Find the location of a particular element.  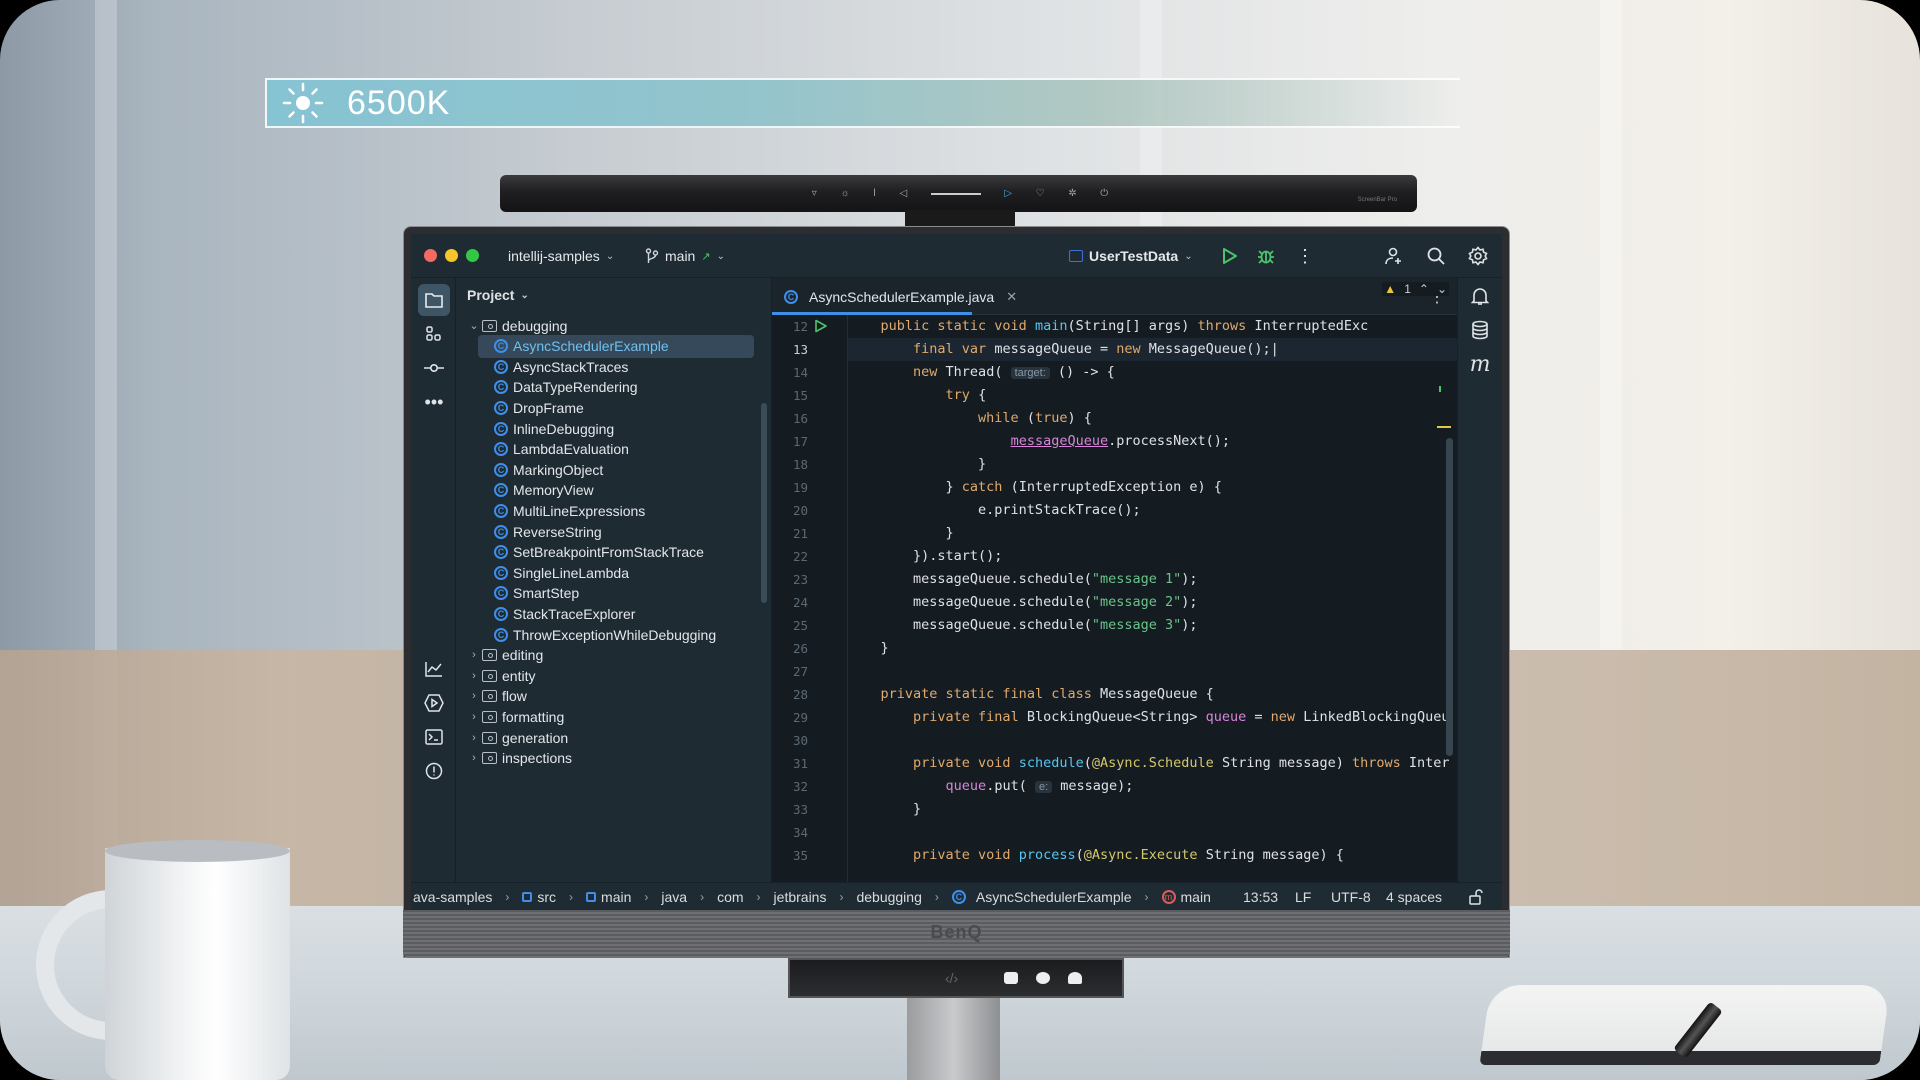

terminal-tool-button is located at coordinates (434, 737).